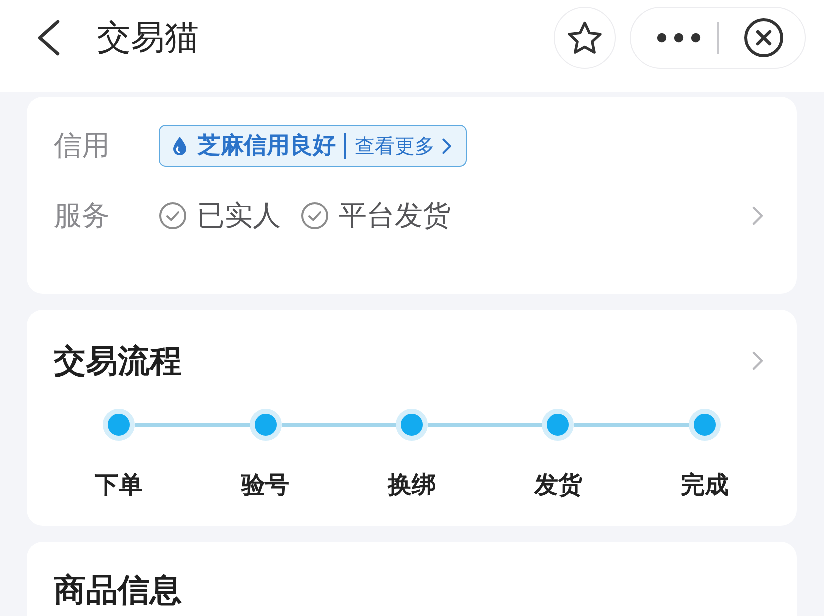 Image resolution: width=824 pixels, height=616 pixels. Describe the element at coordinates (558, 485) in the screenshot. I see `step-label: 发货` at that location.